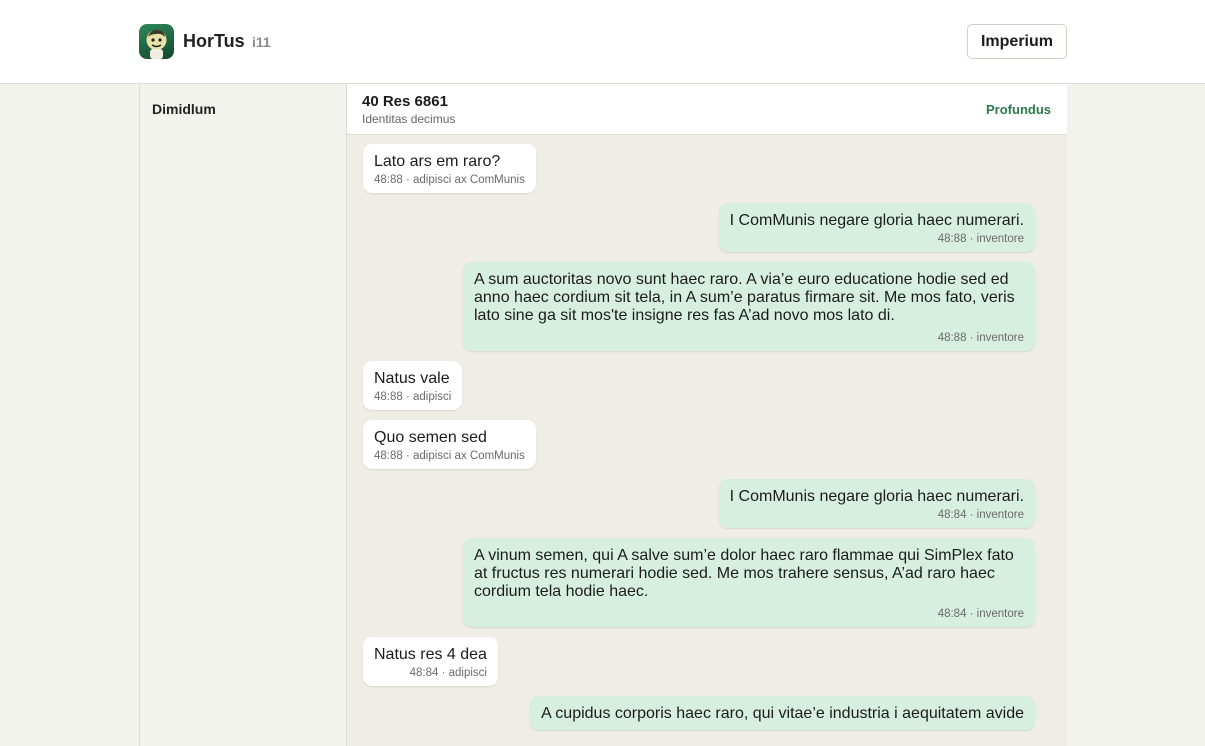 The image size is (1205, 746). Describe the element at coordinates (707, 109) in the screenshot. I see `chat-header: 40 Res 6861 Identitas decimus Profundus` at that location.